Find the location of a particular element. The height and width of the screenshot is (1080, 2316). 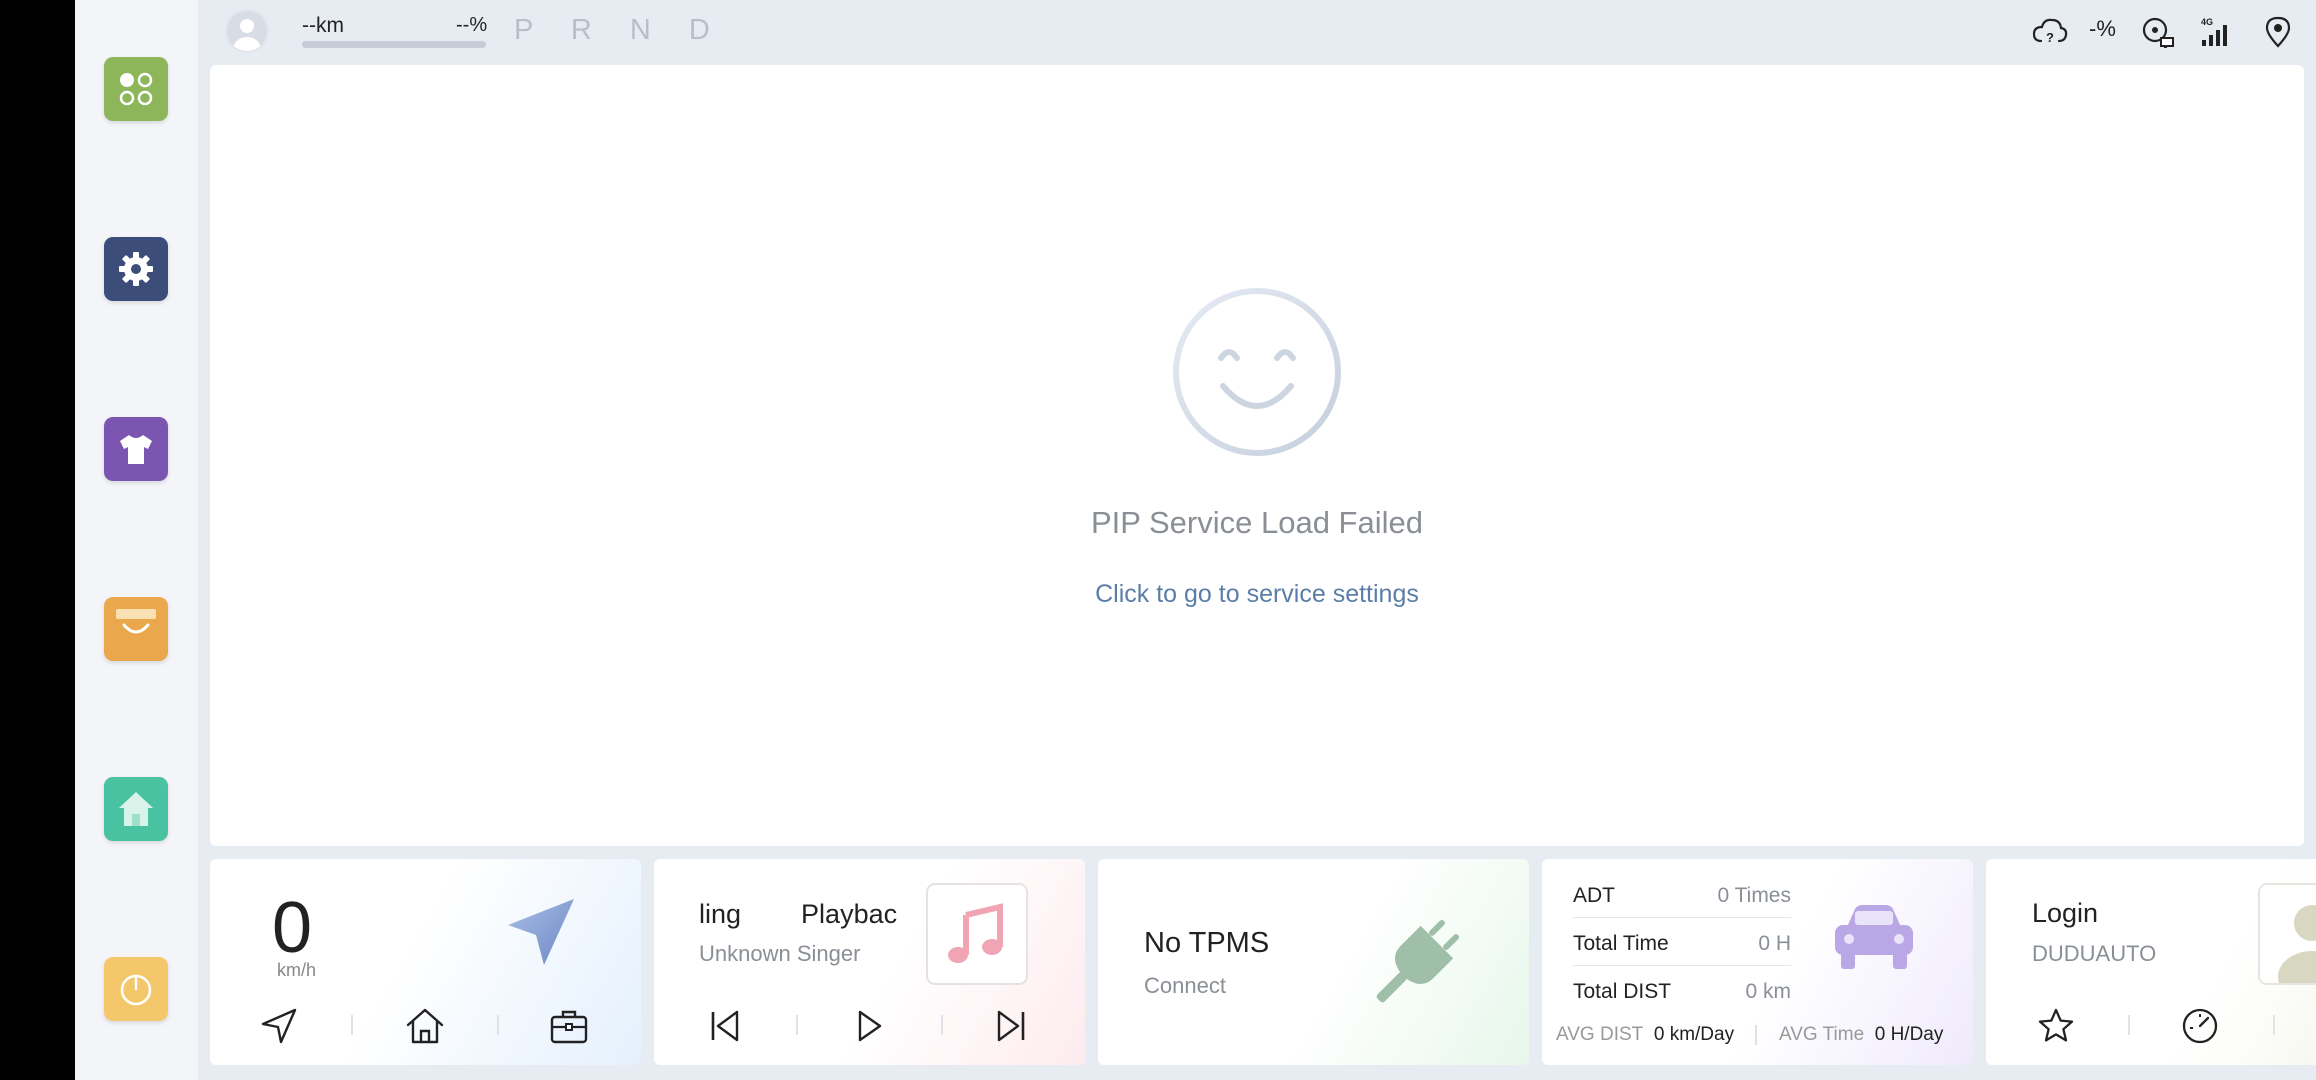

status-bar: --km --% P R N D ? -% 4G is located at coordinates (1257, 32).